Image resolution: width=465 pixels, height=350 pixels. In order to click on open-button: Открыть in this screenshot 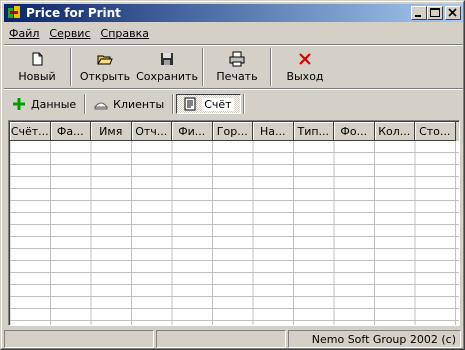, I will do `click(105, 67)`.